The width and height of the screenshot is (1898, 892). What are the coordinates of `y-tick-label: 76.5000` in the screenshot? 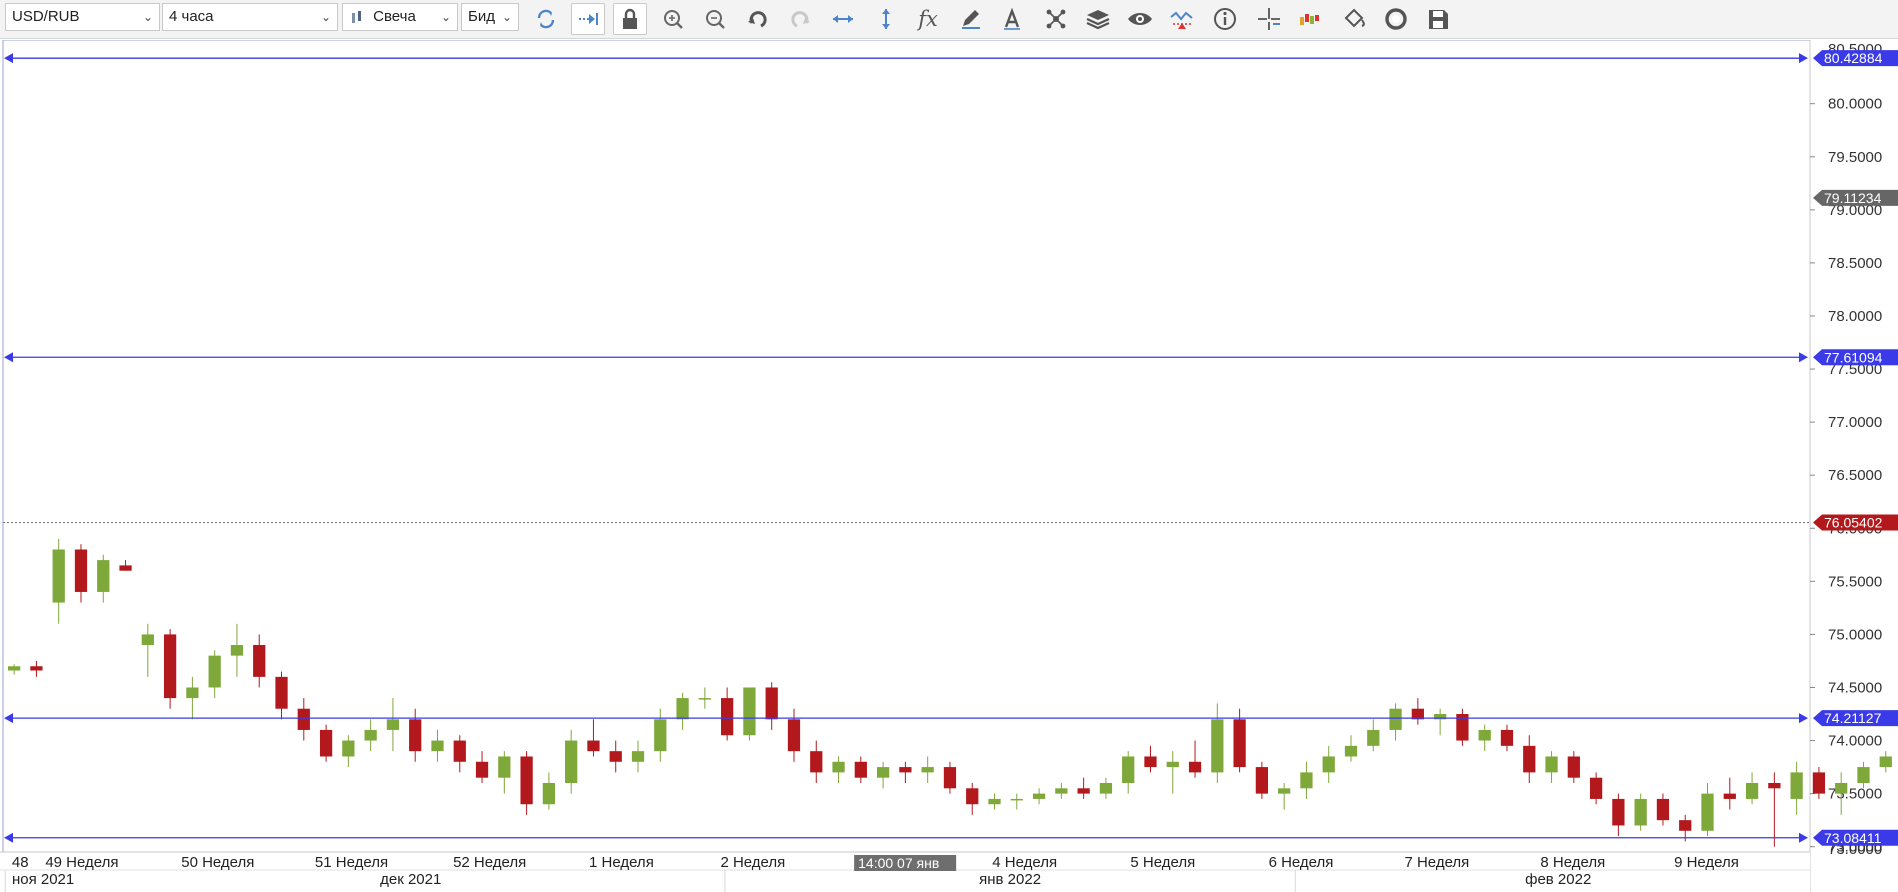 It's located at (1855, 475).